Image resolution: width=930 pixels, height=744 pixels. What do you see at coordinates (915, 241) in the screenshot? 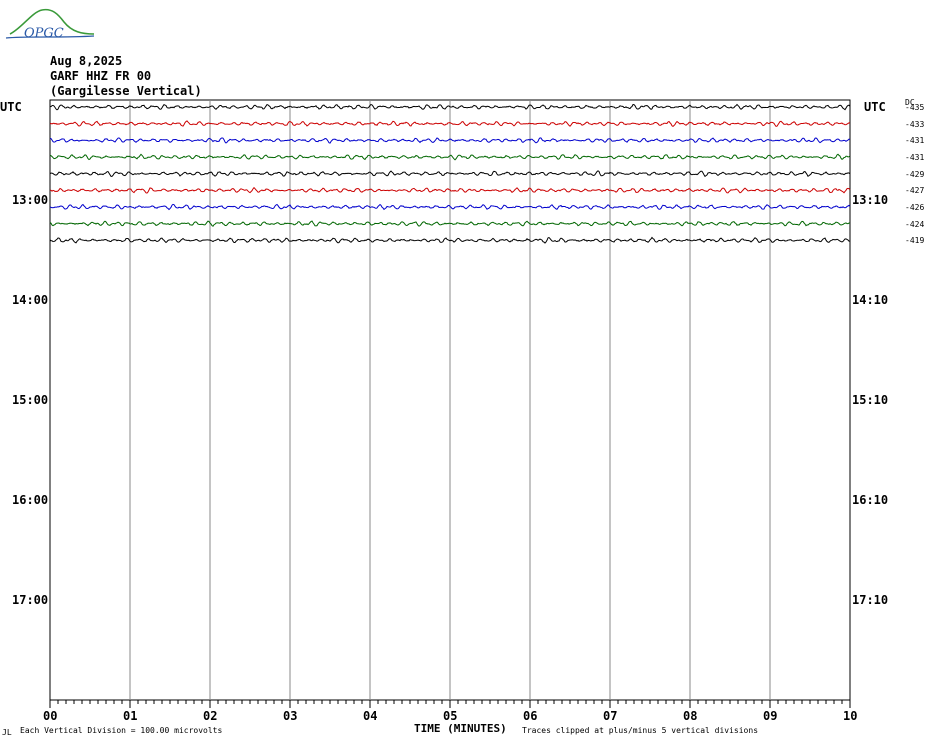
I see `dc-offset-label: -419` at bounding box center [915, 241].